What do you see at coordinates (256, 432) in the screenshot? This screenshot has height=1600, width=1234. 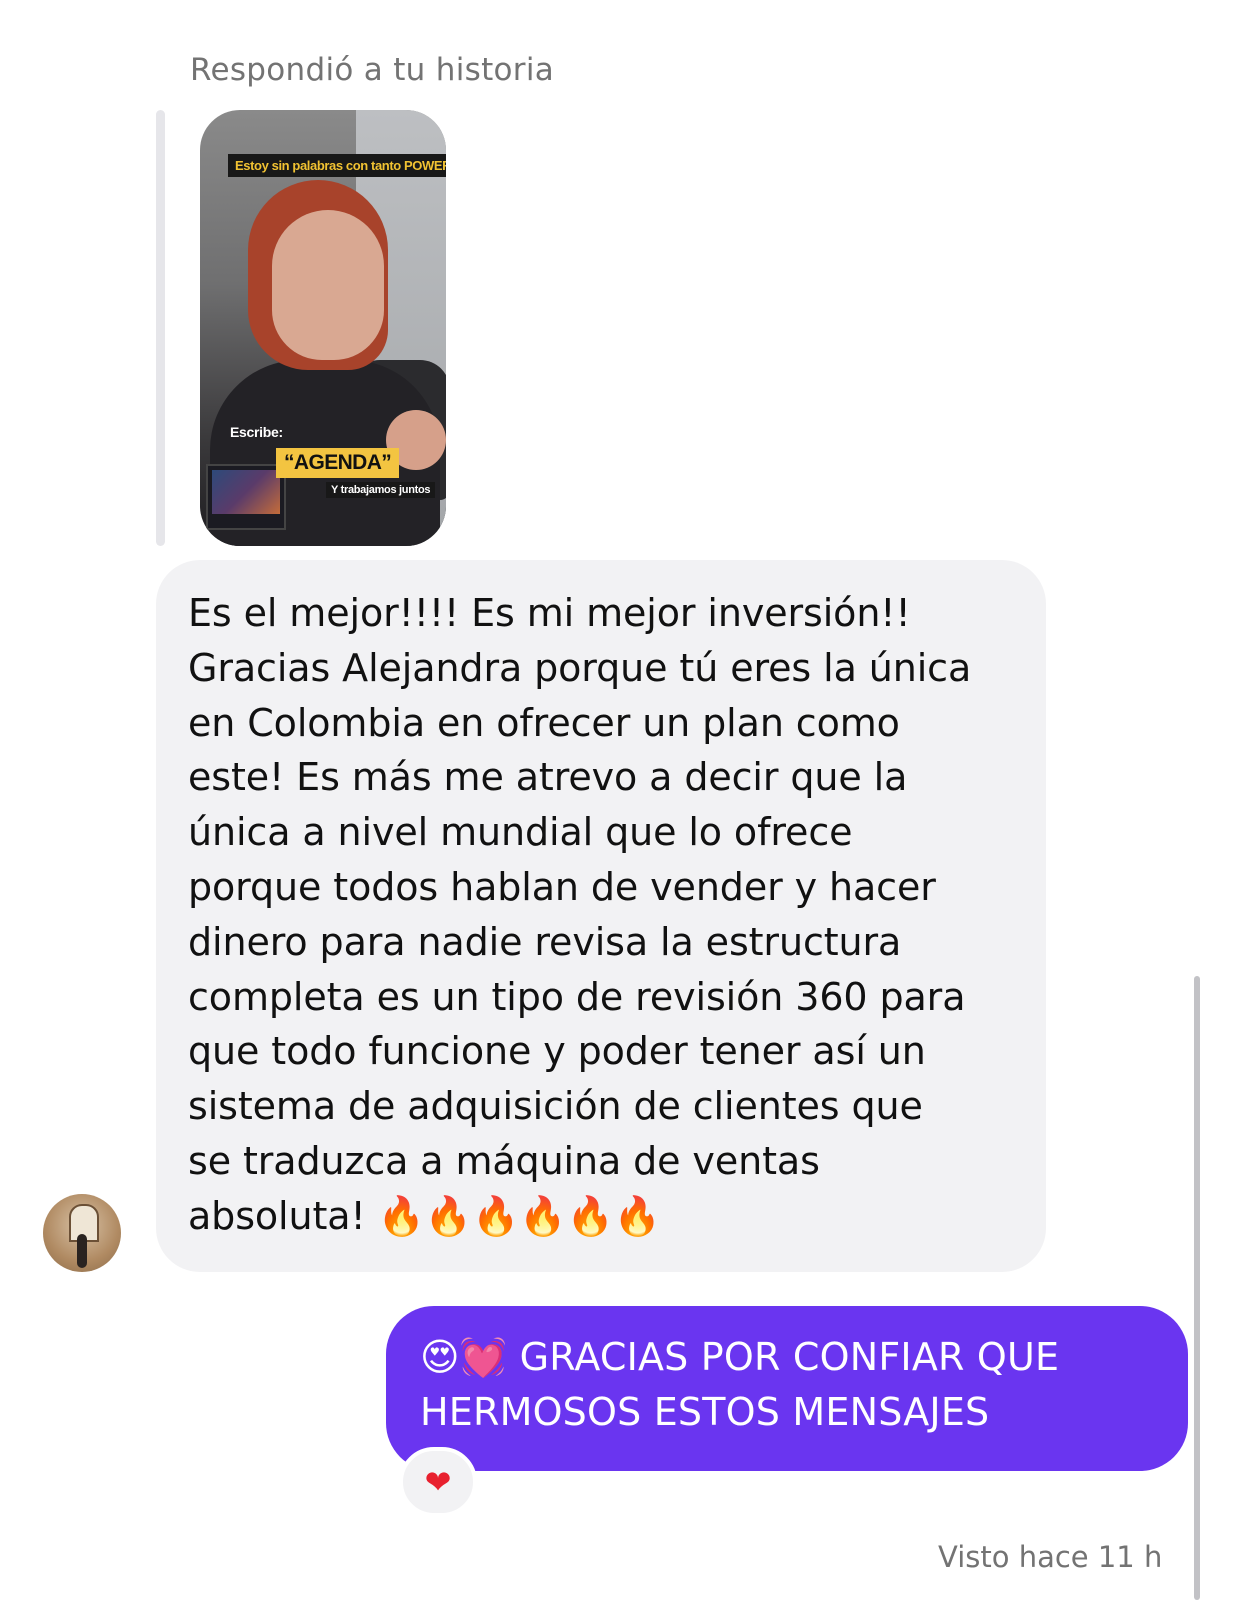 I see `story-overlay-write: Escribe:` at bounding box center [256, 432].